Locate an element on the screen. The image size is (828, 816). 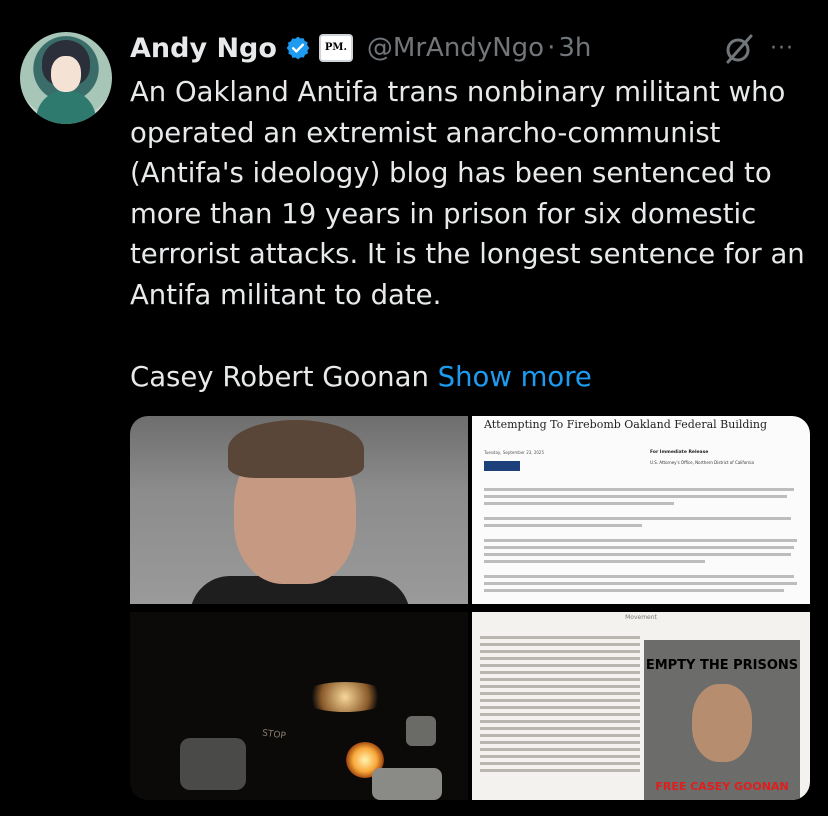
show-more-link: Show more is located at coordinates (515, 377).